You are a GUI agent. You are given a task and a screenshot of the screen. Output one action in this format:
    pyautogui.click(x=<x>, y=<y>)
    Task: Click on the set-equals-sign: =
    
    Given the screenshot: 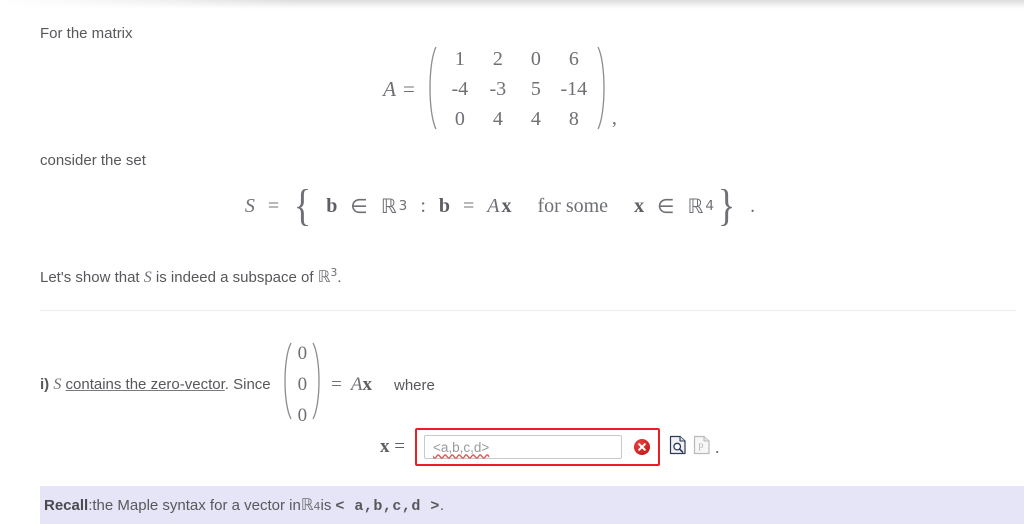 What is the action you would take?
    pyautogui.click(x=273, y=205)
    